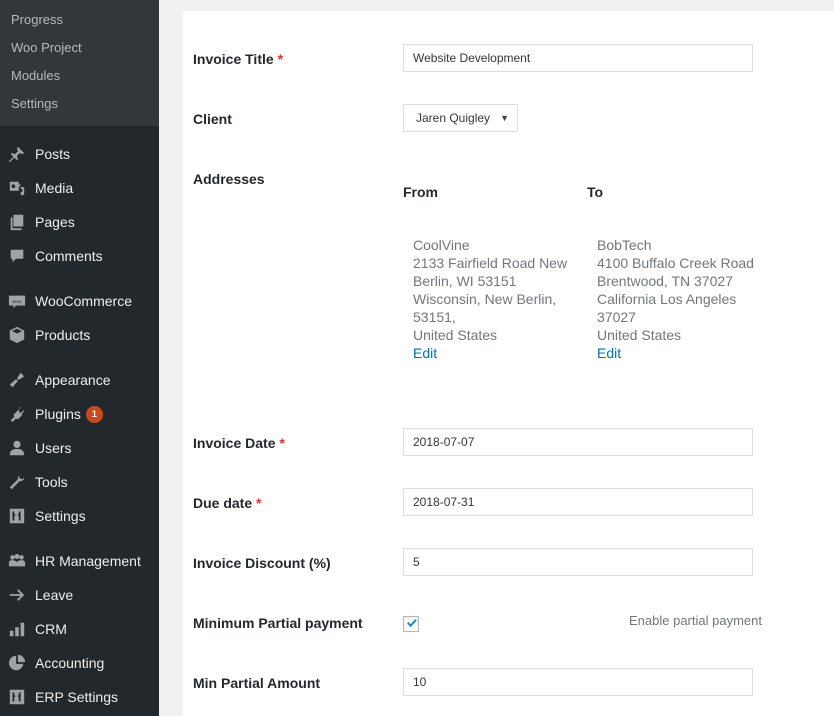 The height and width of the screenshot is (716, 834). I want to click on client-select-value: Jaren Quigley, so click(453, 118).